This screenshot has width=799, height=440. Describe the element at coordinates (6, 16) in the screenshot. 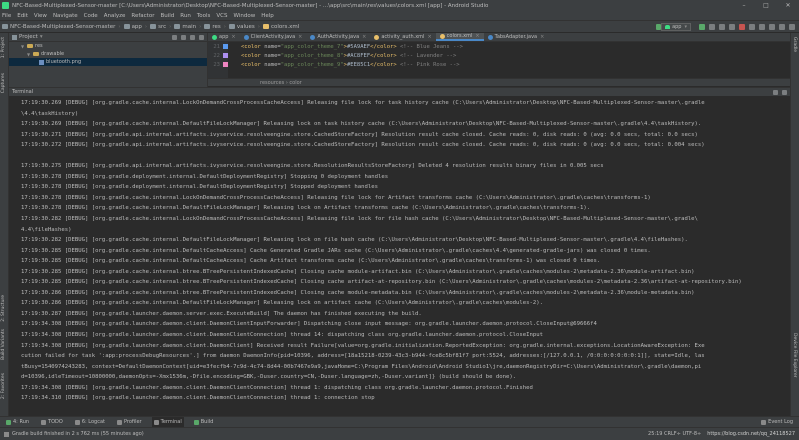

I see `menu-file: File` at that location.